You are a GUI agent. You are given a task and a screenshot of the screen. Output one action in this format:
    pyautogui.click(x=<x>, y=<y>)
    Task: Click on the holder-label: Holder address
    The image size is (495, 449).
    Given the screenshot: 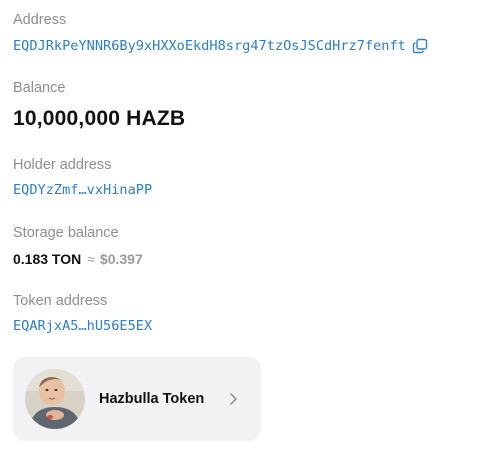 What is the action you would take?
    pyautogui.click(x=62, y=165)
    